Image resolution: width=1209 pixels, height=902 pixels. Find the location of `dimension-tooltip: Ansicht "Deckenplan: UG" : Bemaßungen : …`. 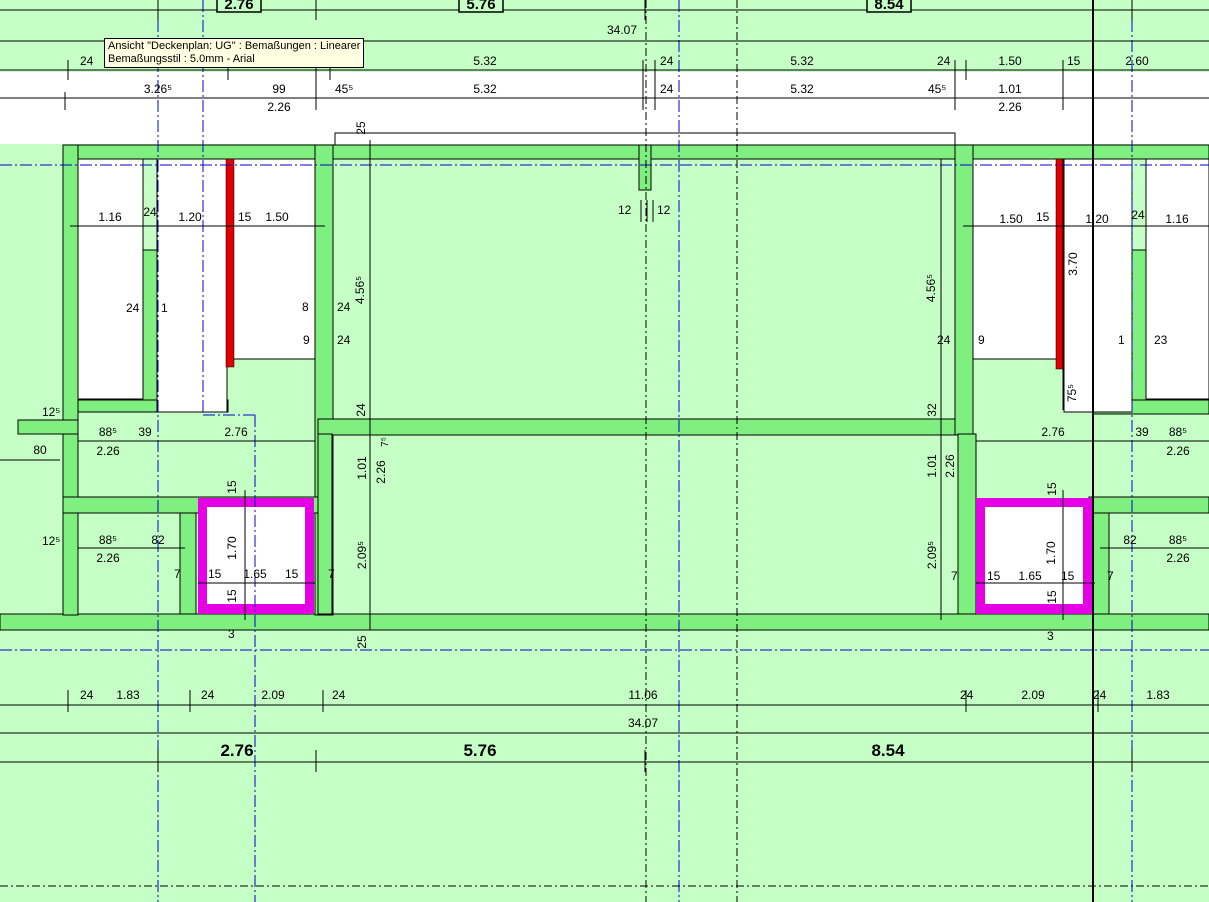

dimension-tooltip: Ansicht "Deckenplan: UG" : Bemaßungen : … is located at coordinates (234, 53).